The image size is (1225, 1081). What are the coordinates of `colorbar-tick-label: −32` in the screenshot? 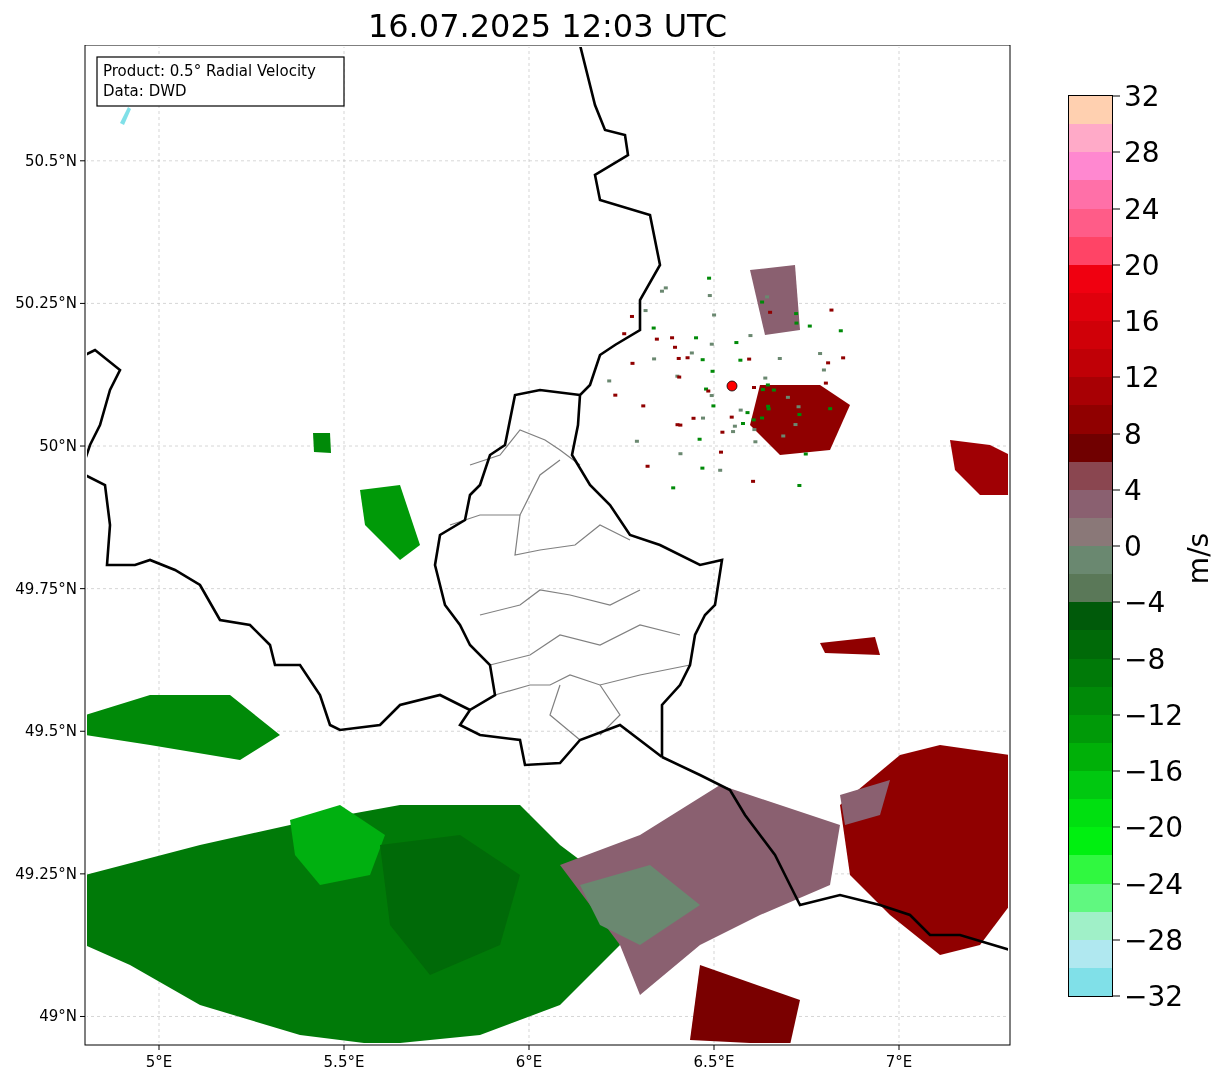 It's located at (1154, 996).